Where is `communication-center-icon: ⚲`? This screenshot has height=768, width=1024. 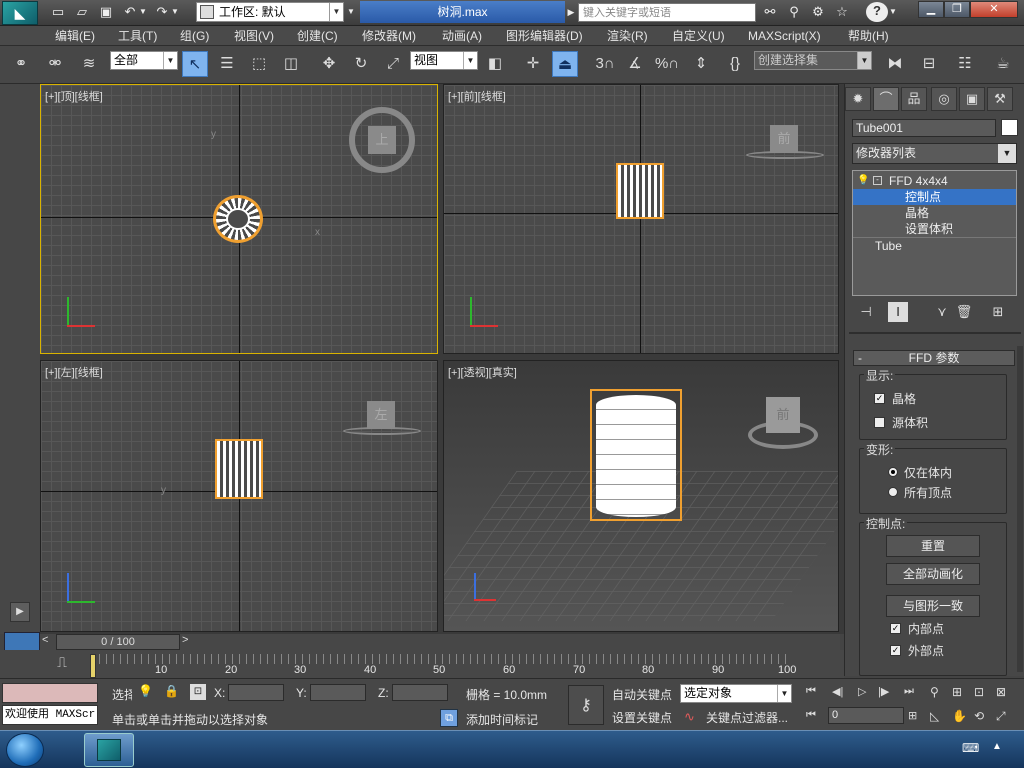
communication-center-icon: ⚲ is located at coordinates (794, 12).